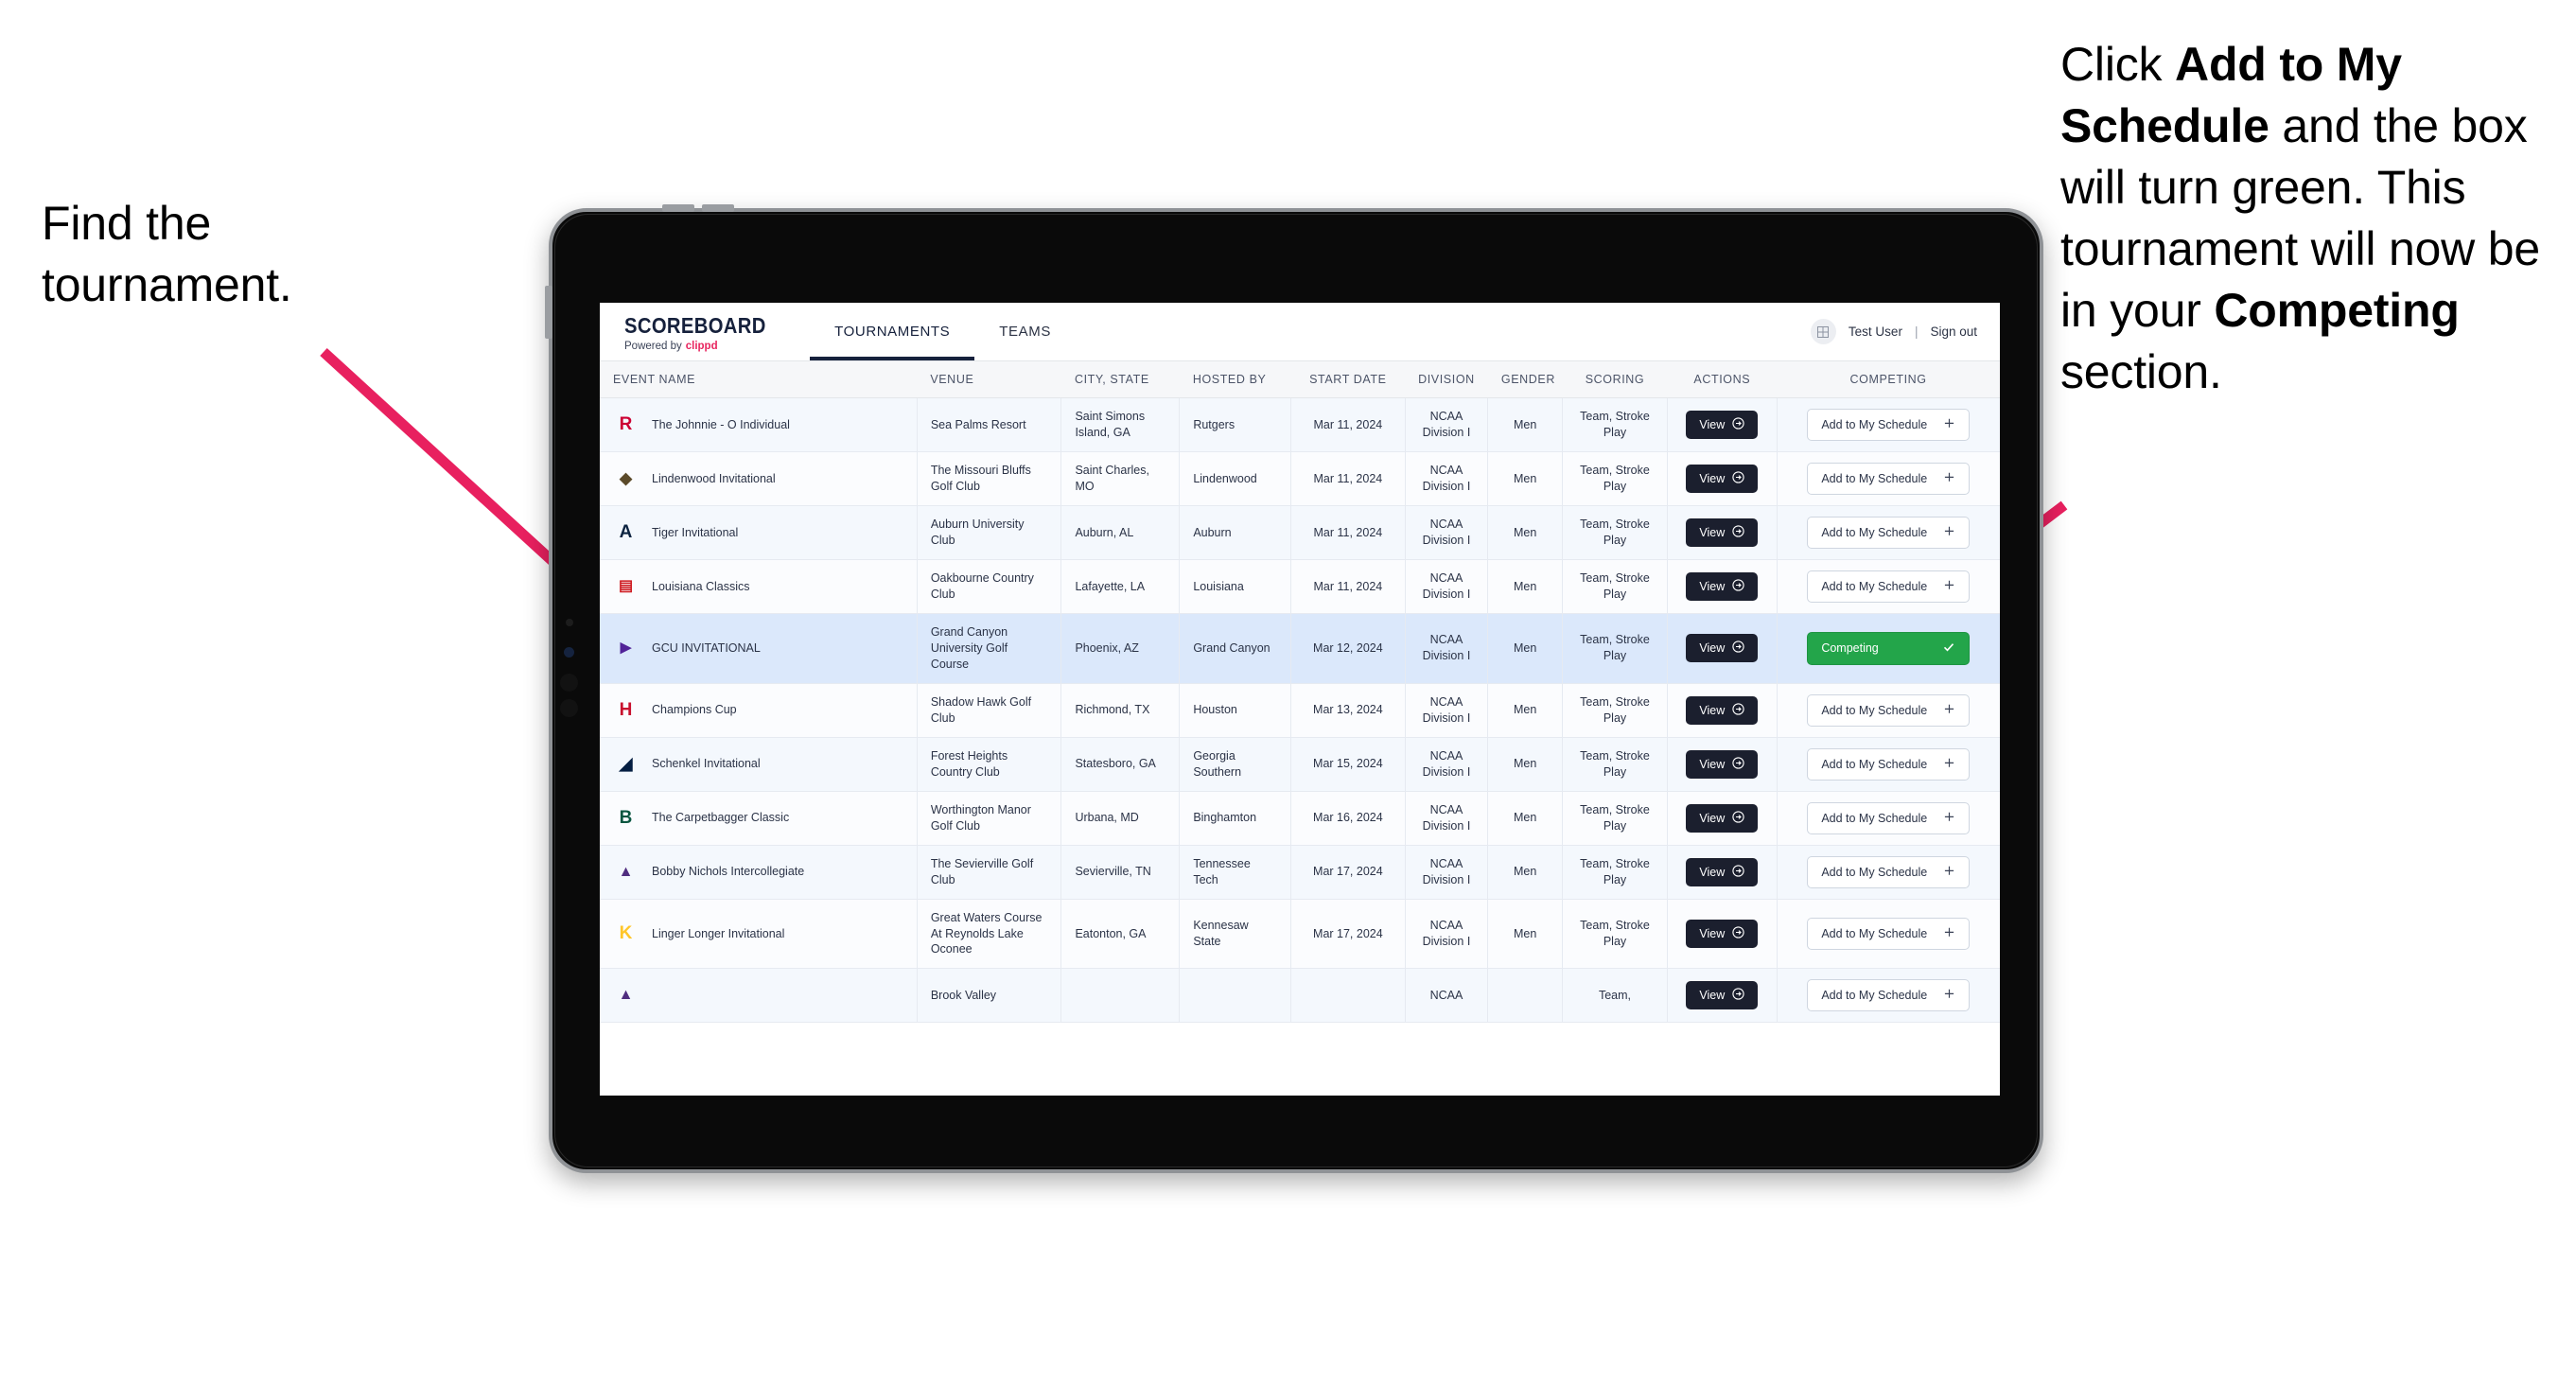 The width and height of the screenshot is (2576, 1386). I want to click on volume-up-button, so click(678, 208).